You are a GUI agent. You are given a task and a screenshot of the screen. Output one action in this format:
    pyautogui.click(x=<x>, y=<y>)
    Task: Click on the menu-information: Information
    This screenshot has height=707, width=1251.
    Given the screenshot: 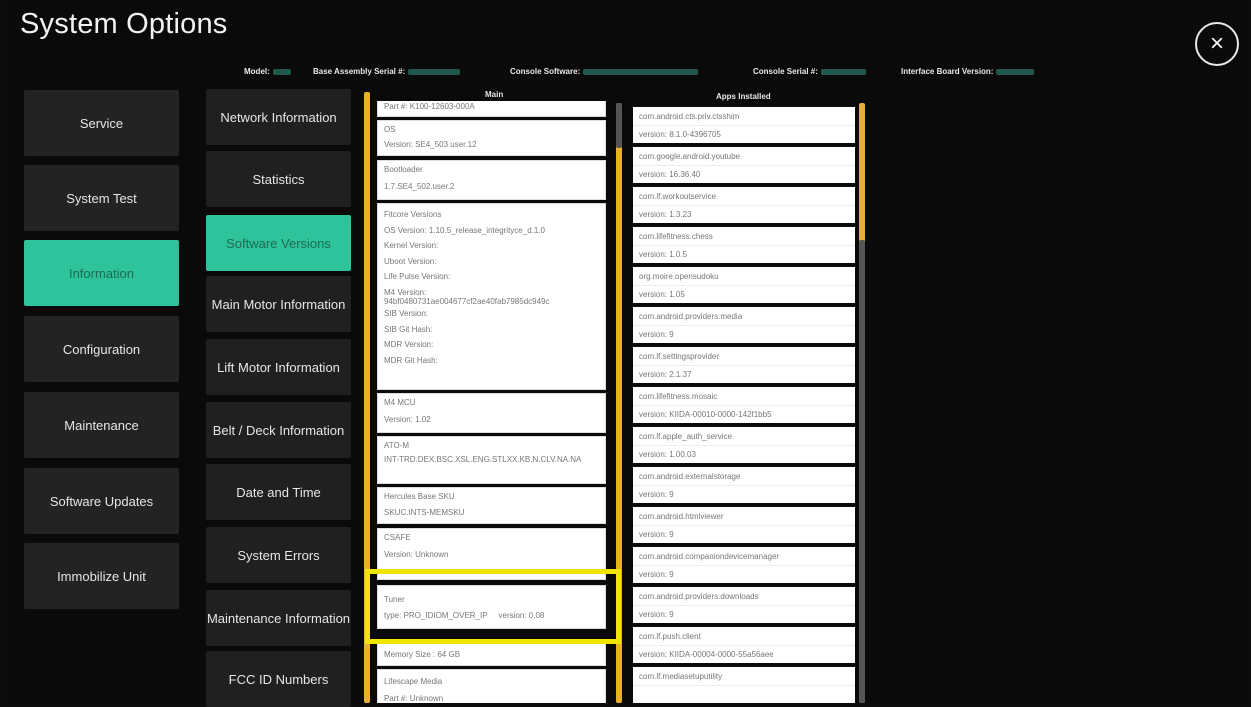 What is the action you would take?
    pyautogui.click(x=101, y=273)
    